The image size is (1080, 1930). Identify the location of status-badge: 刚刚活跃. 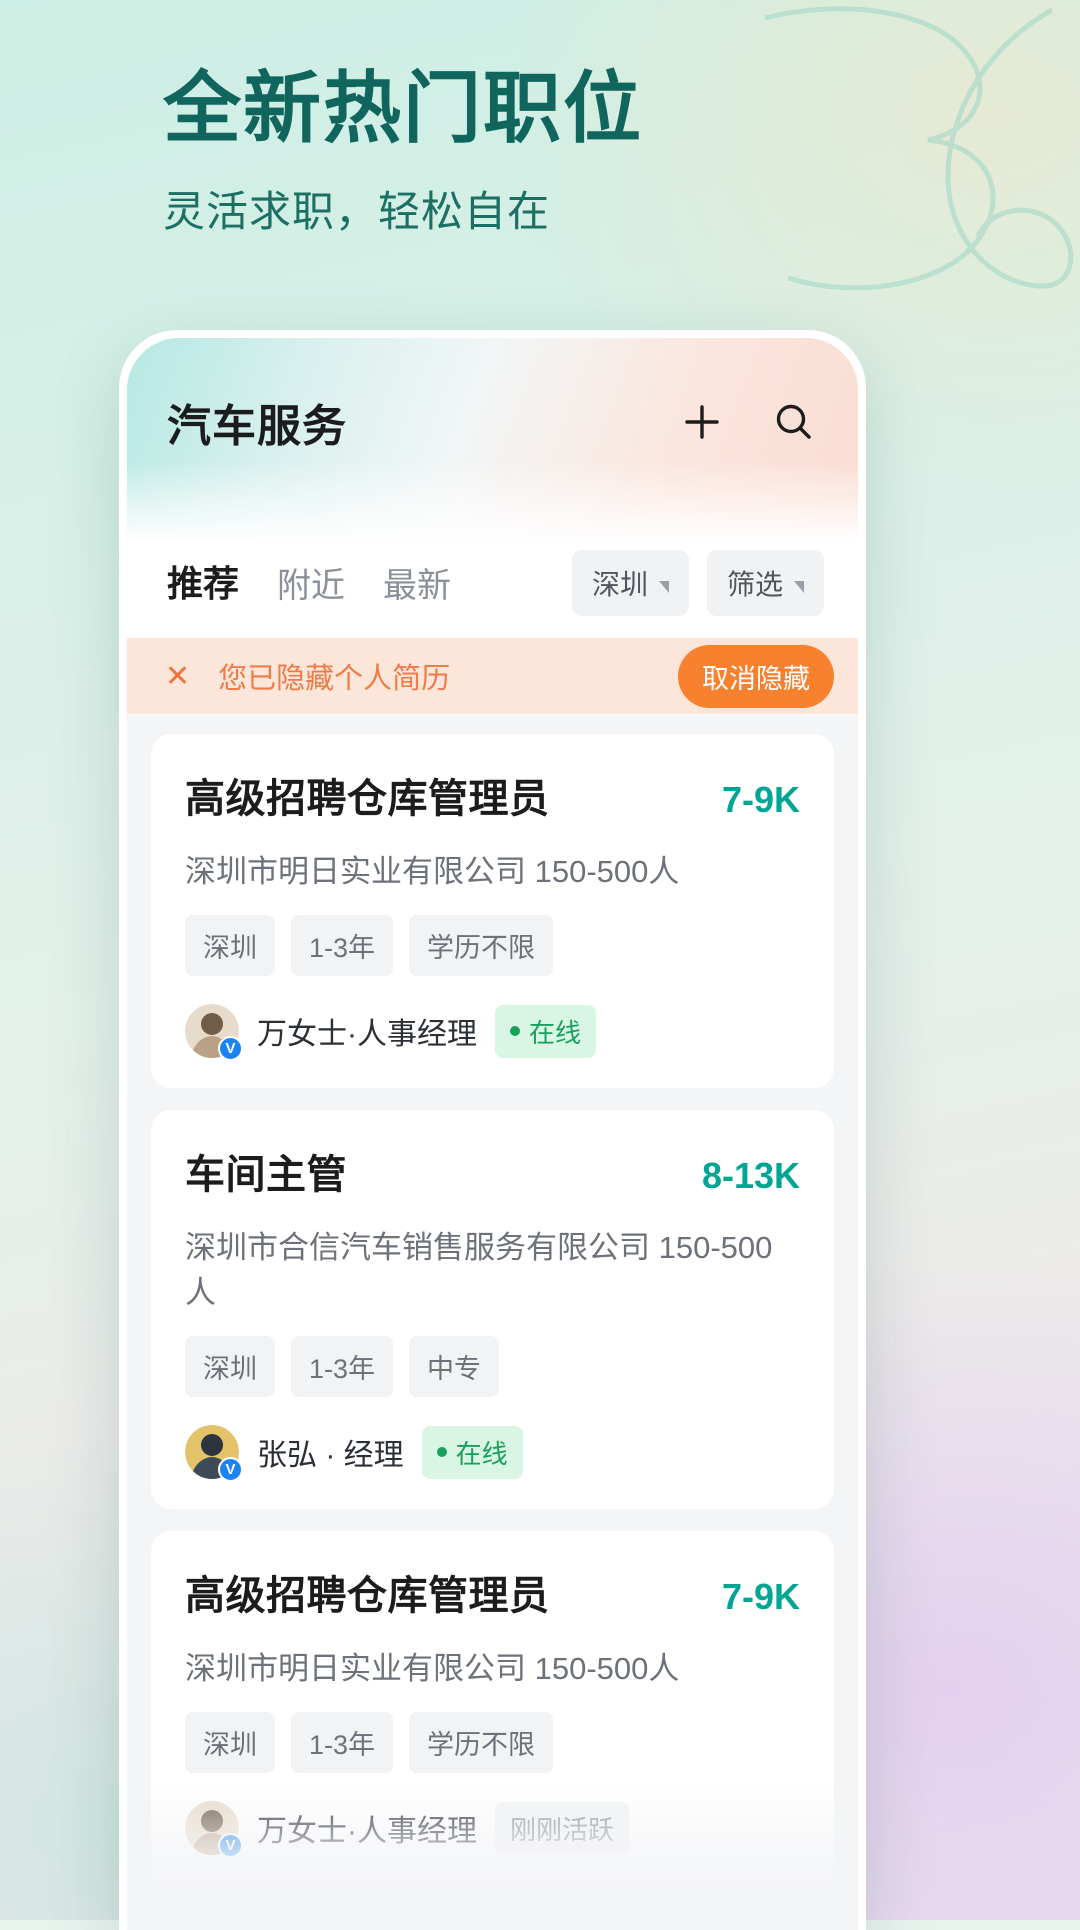
(562, 1828).